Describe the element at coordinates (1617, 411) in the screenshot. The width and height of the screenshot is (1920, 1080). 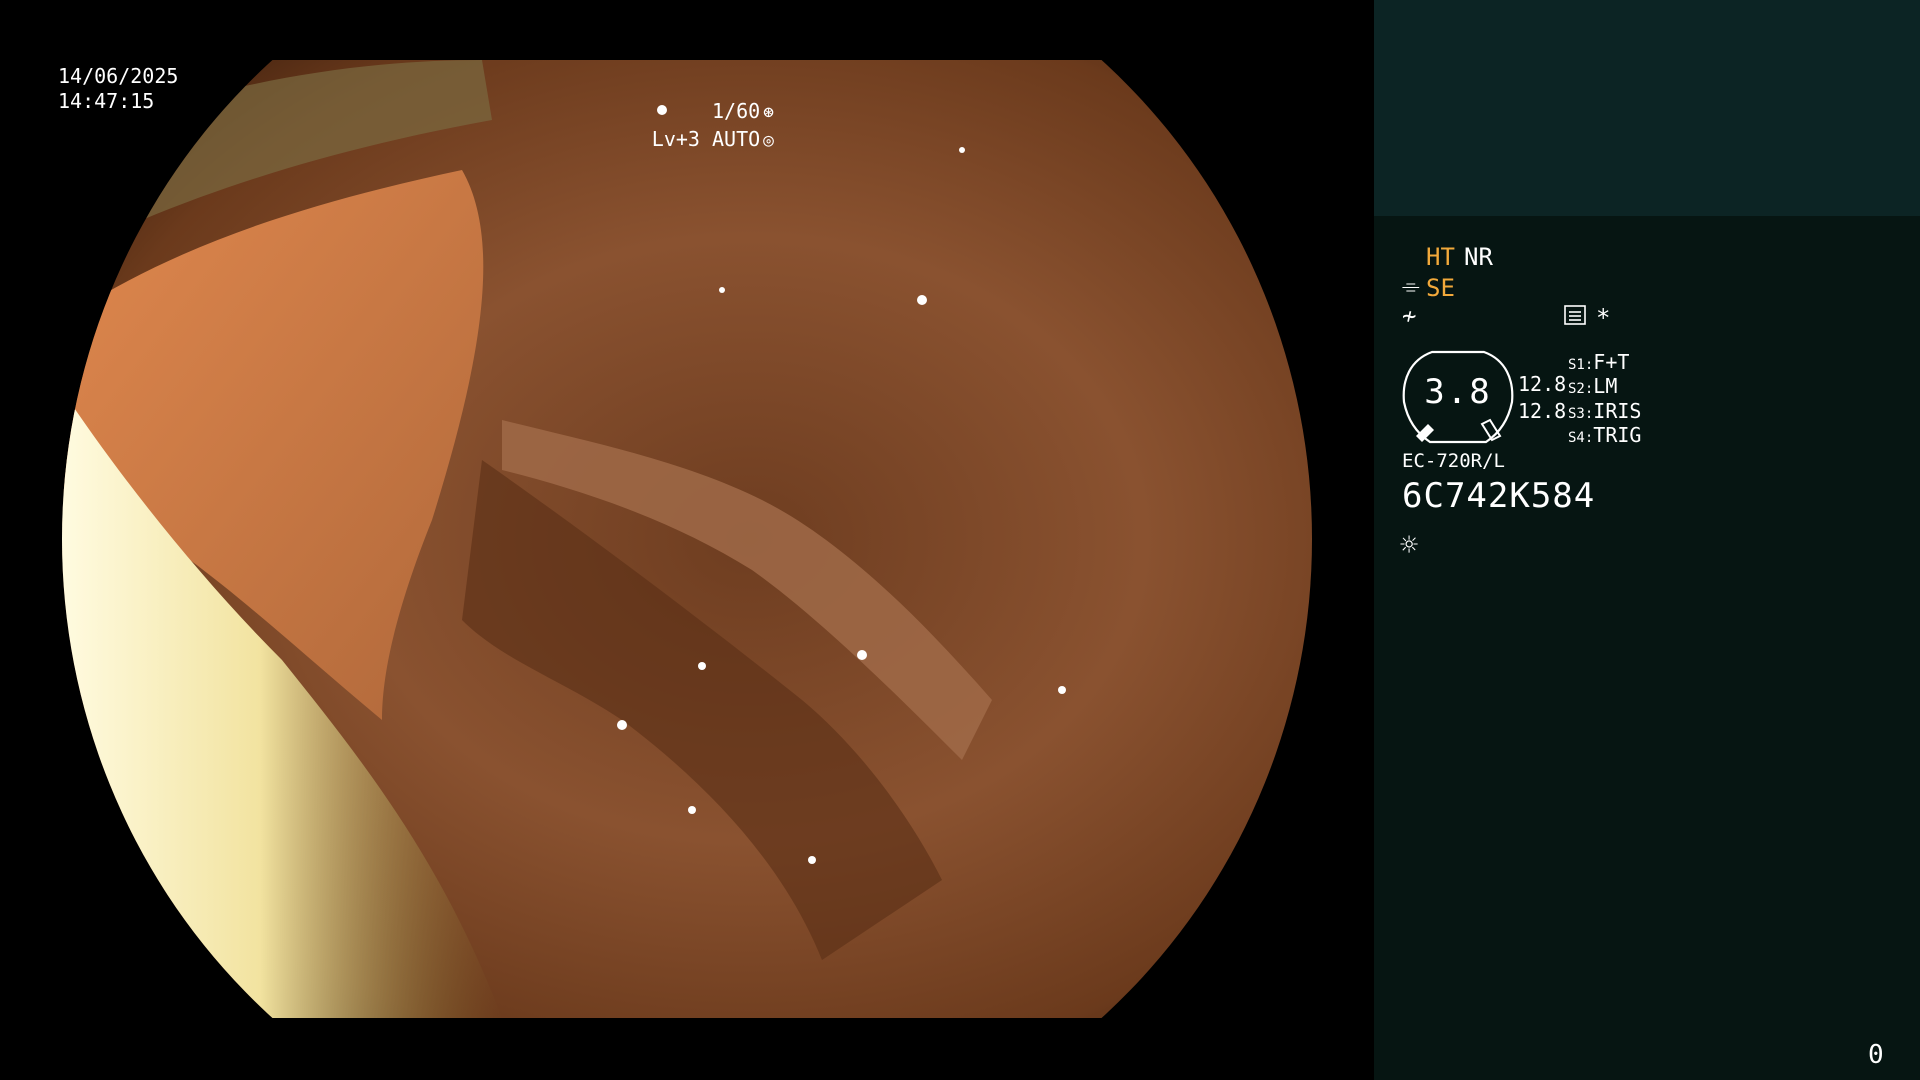
I see `switch-s3-value: IRIS` at that location.